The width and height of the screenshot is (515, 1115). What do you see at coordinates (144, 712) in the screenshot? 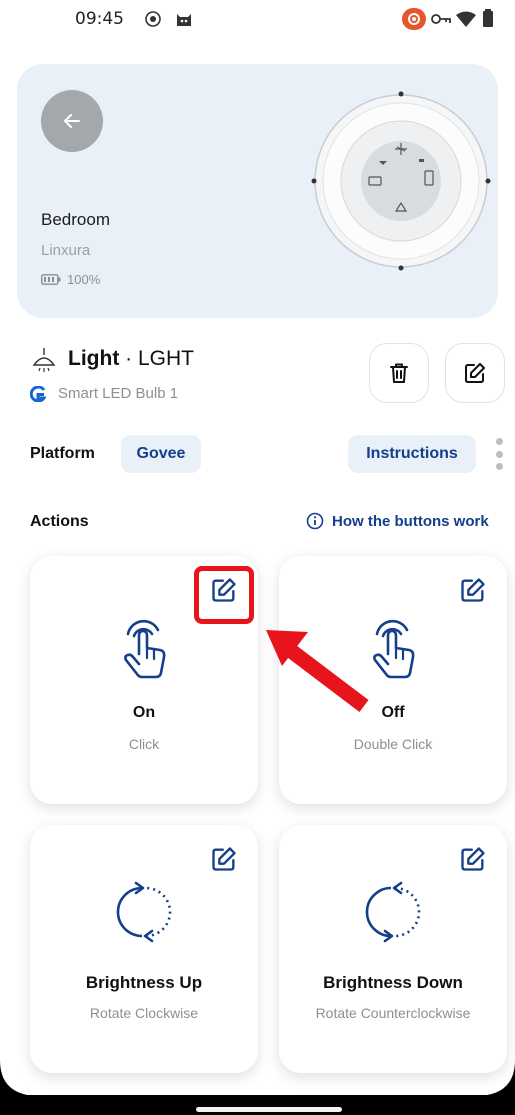
I see `action-name: On` at bounding box center [144, 712].